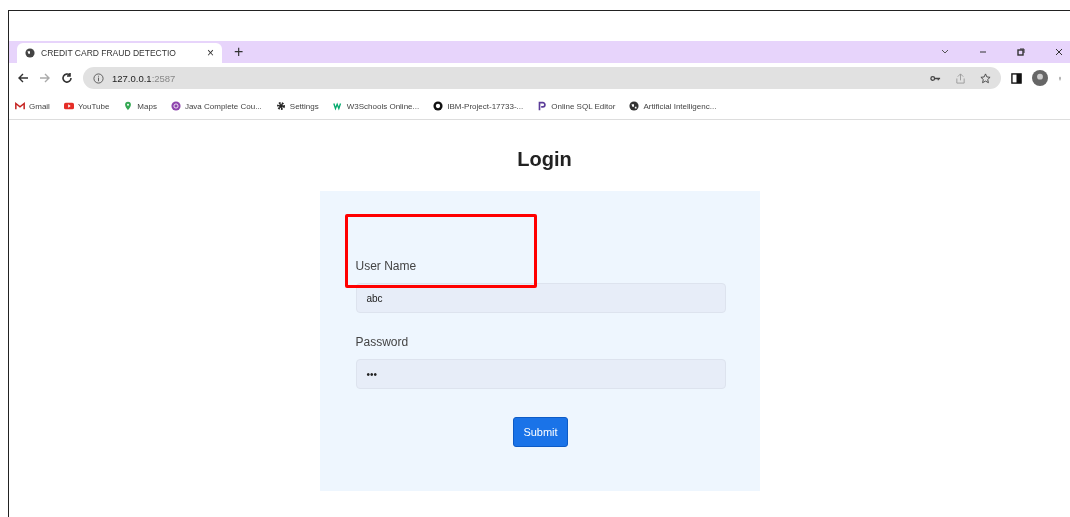 This screenshot has width=1070, height=517. What do you see at coordinates (386, 266) in the screenshot?
I see `field-label: User Name` at bounding box center [386, 266].